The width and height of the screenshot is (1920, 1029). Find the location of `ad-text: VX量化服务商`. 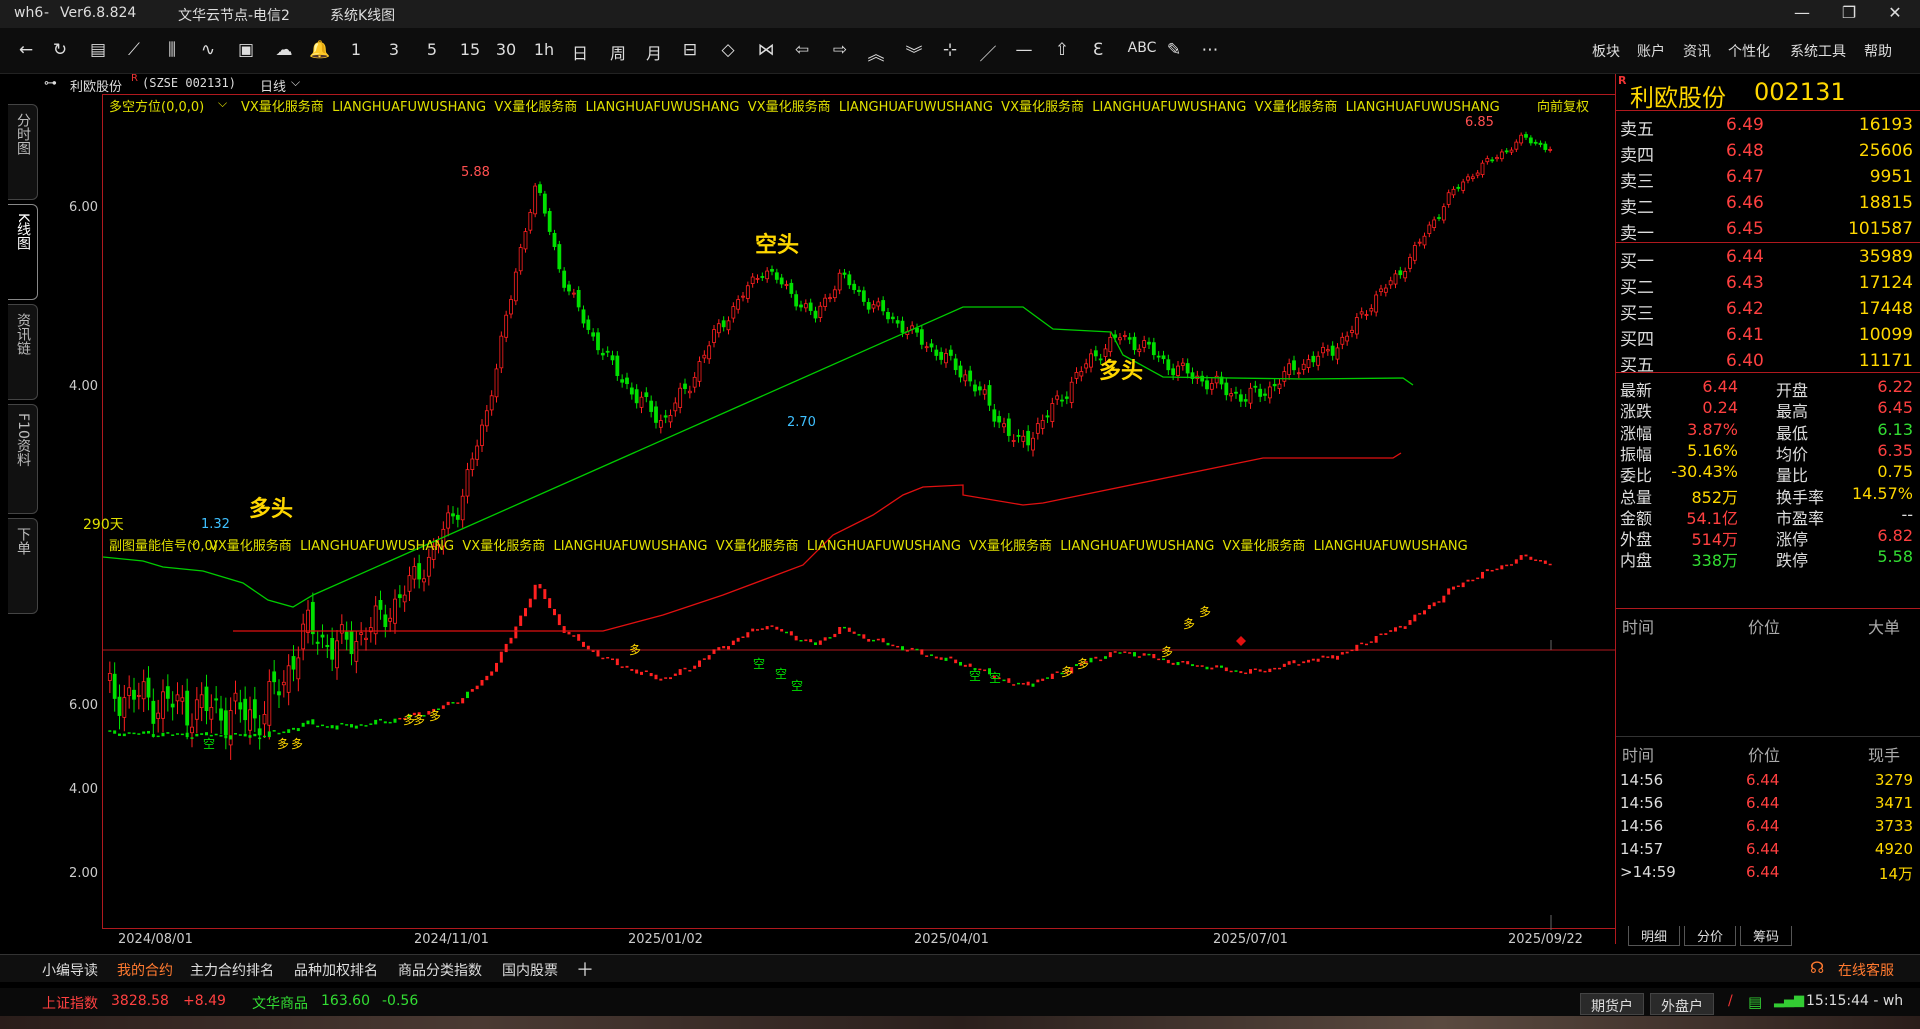

ad-text: VX量化服务商 is located at coordinates (1010, 546).